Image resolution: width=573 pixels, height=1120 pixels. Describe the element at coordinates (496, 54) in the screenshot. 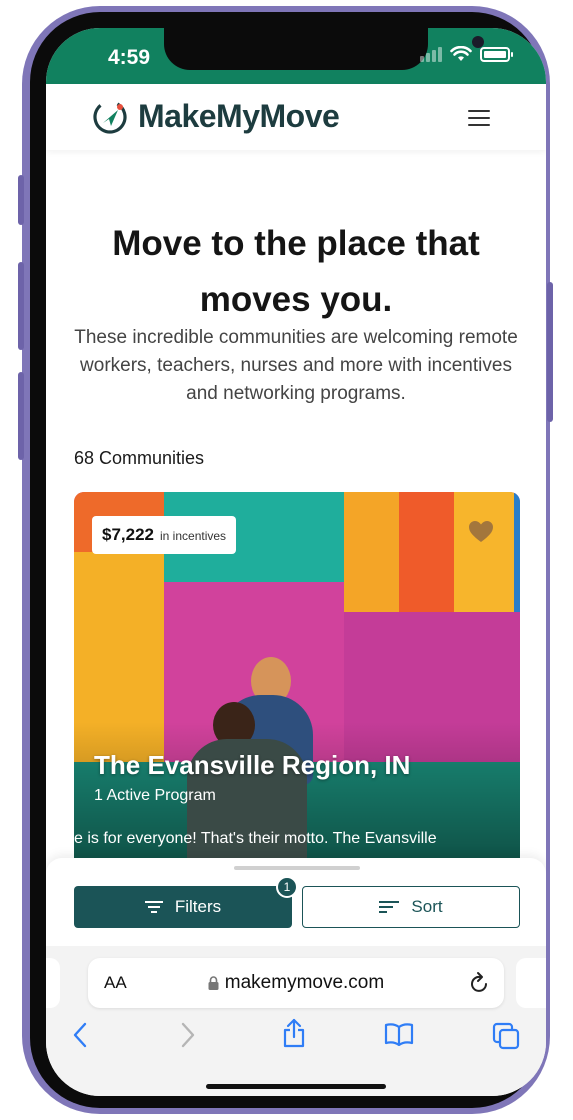

I see `battery-icon` at that location.